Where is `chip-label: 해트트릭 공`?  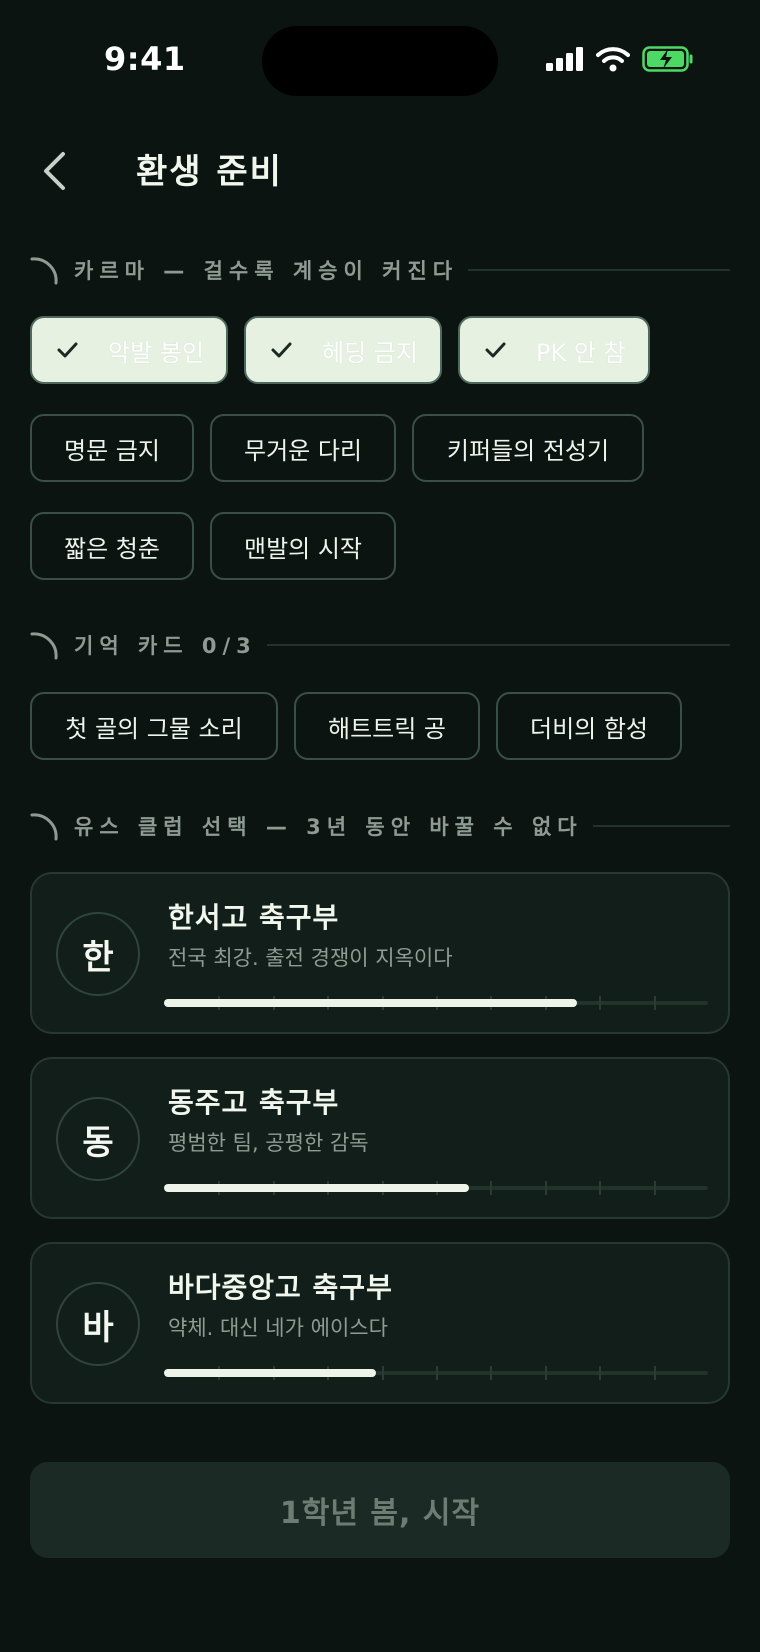
chip-label: 해트트릭 공 is located at coordinates (387, 728).